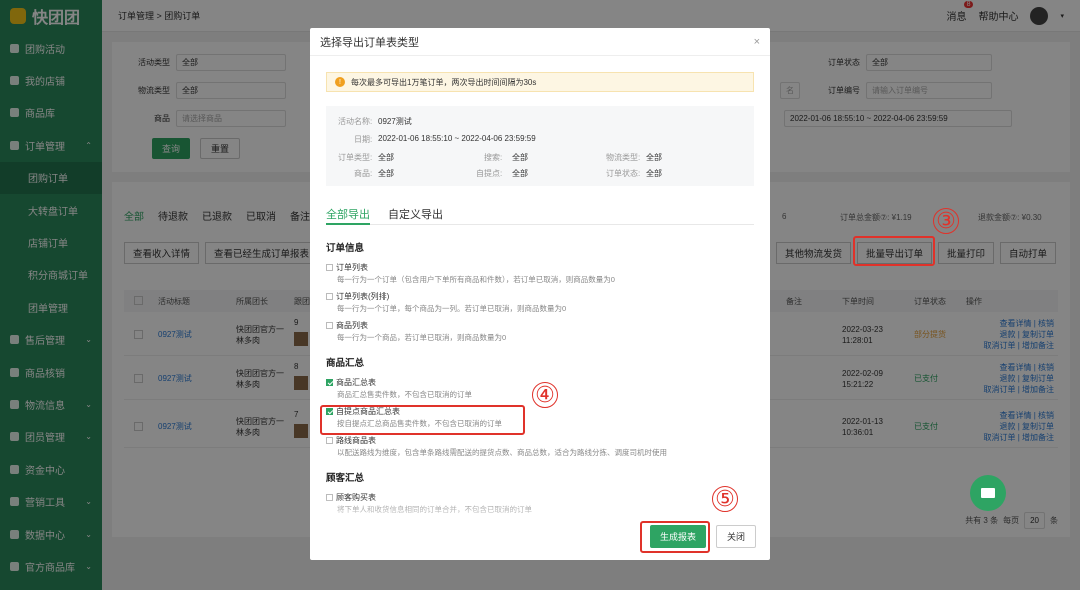  Describe the element at coordinates (352, 267) in the screenshot. I see `option-label: 订单列表` at that location.